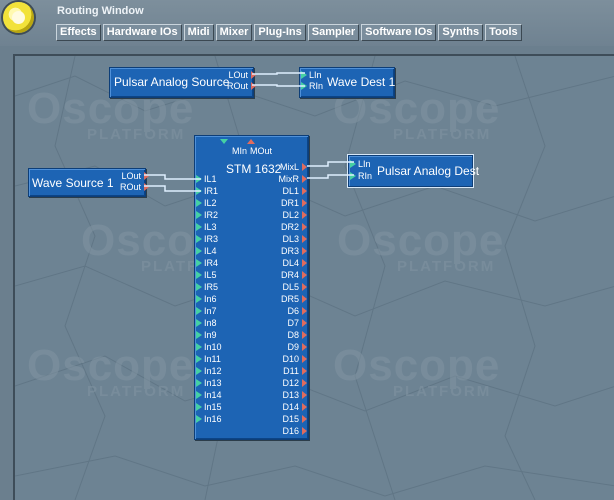 This screenshot has height=500, width=614. I want to click on menu-hardware-ios: Hardware IOs, so click(142, 32).